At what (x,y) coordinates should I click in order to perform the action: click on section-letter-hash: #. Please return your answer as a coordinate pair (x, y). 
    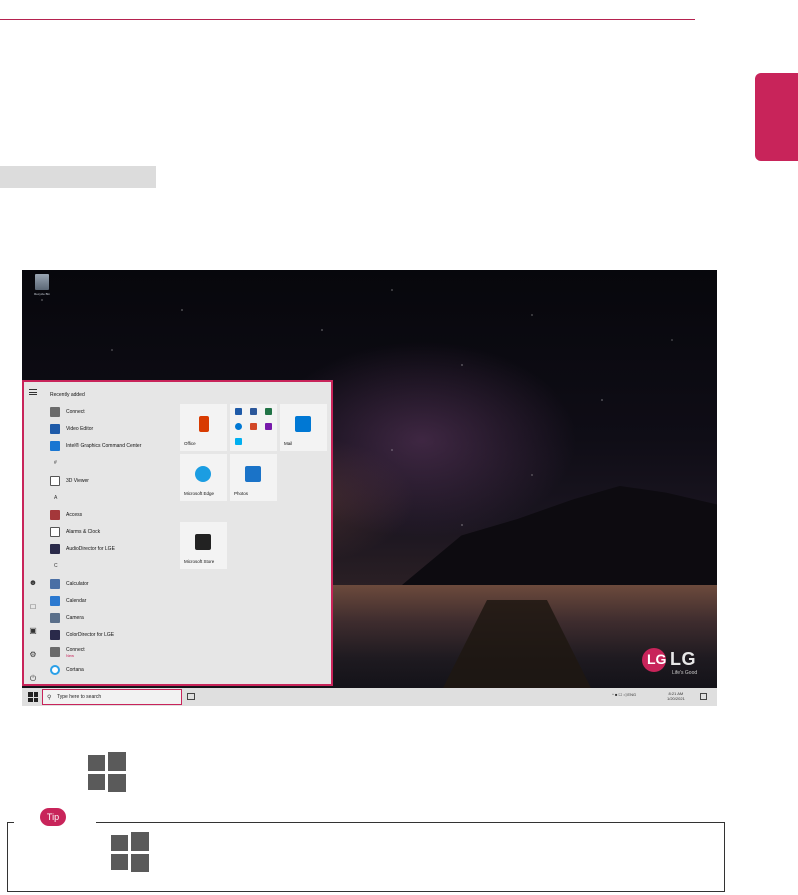
    Looking at the image, I should click on (115, 463).